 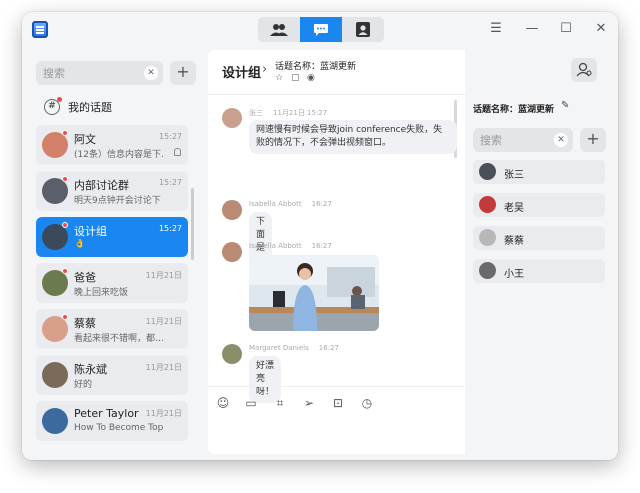 What do you see at coordinates (539, 238) in the screenshot?
I see `list-item: 蔡蔡` at bounding box center [539, 238].